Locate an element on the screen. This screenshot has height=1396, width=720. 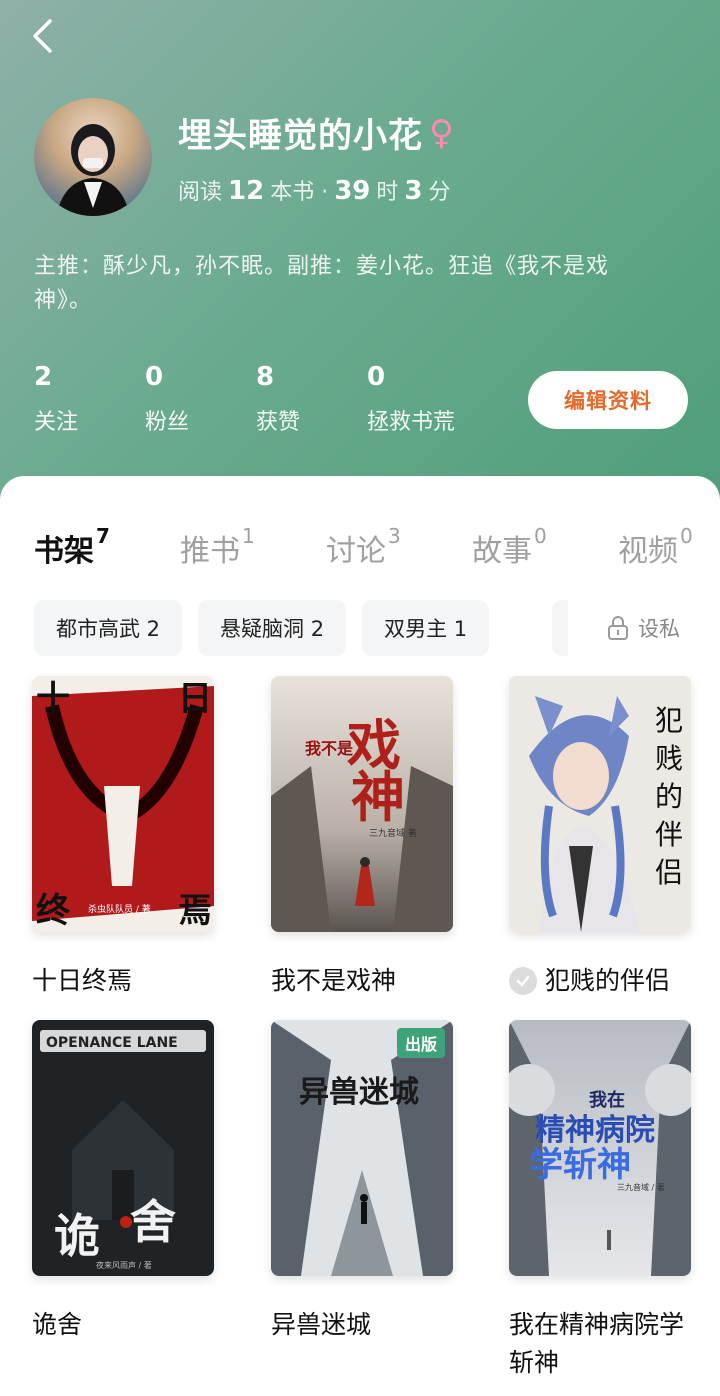
category-chips: 都市高武 2 悬疑脑洞 2 双男主 1 is located at coordinates (262, 628).